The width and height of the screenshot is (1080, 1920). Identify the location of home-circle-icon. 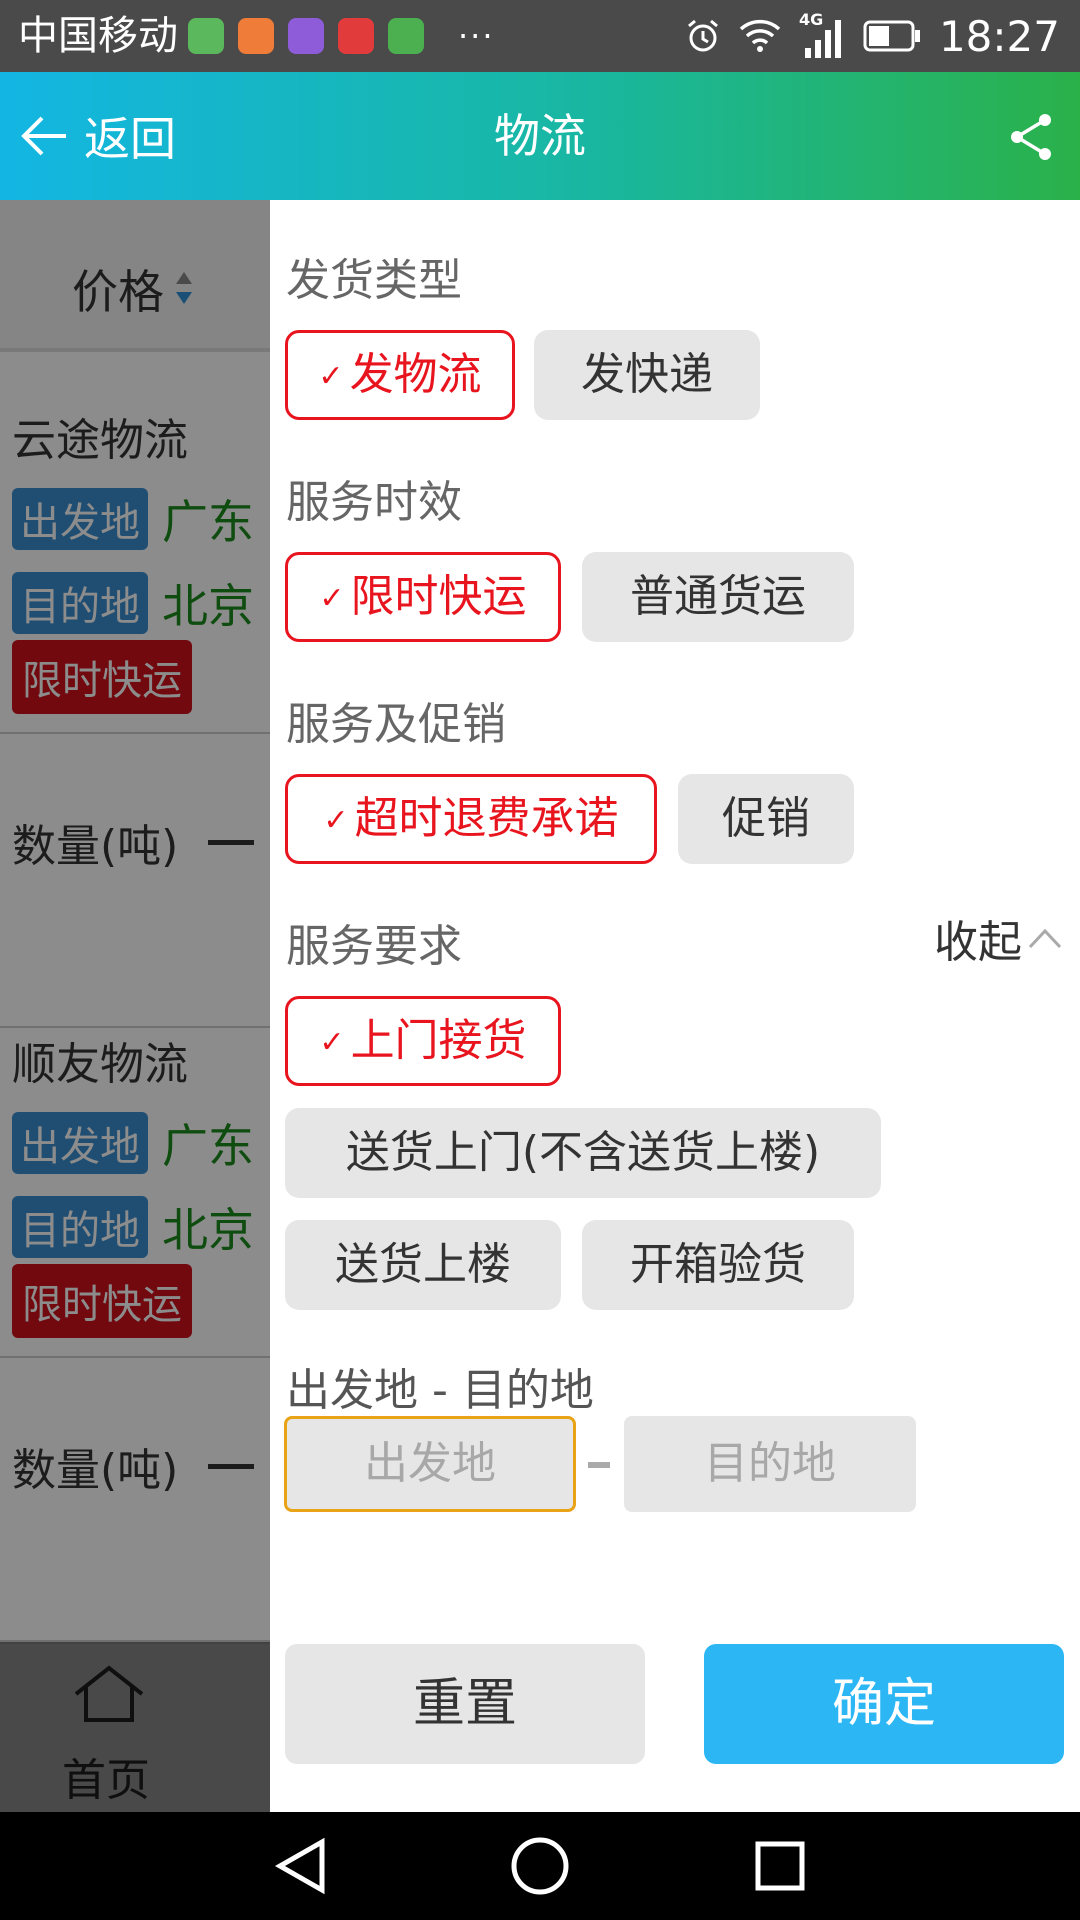
(540, 1866).